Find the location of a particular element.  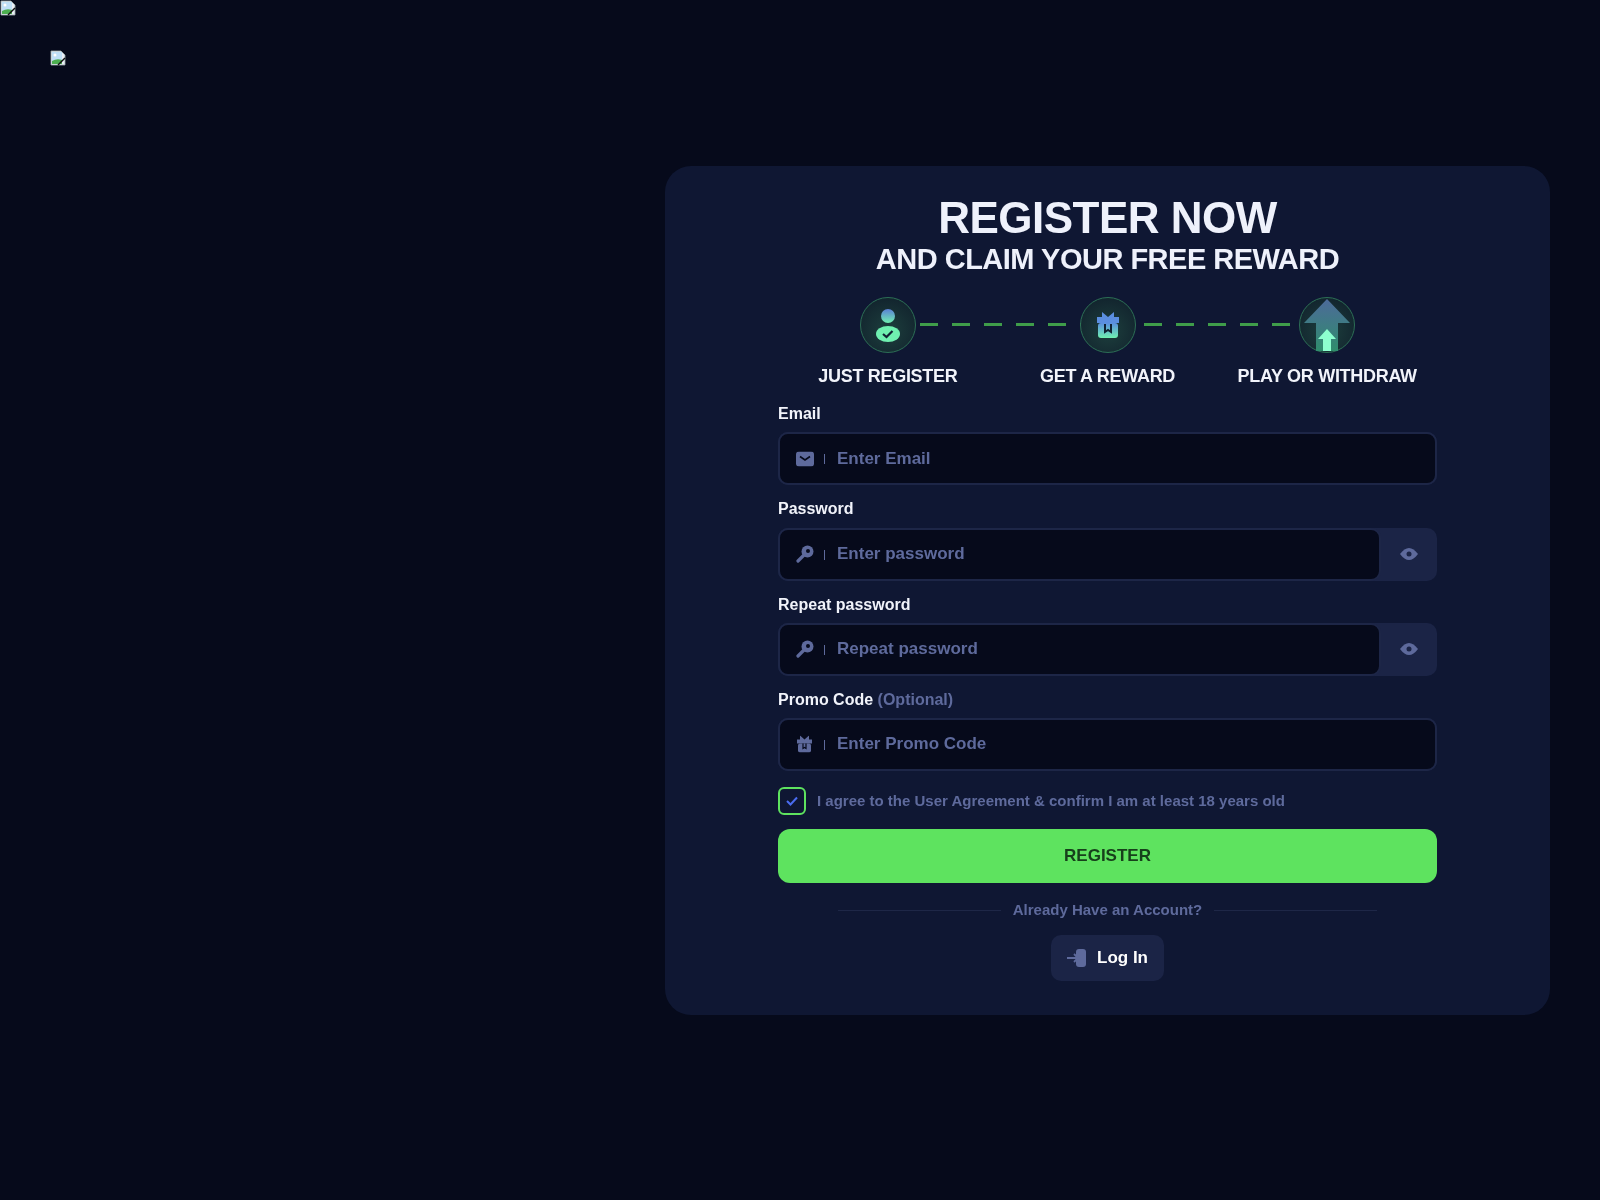

check-icon is located at coordinates (792, 800).